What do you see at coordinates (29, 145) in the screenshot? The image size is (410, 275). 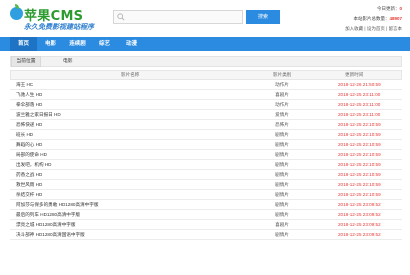 I see `movie-title-link: 舞蹈的心 HD` at bounding box center [29, 145].